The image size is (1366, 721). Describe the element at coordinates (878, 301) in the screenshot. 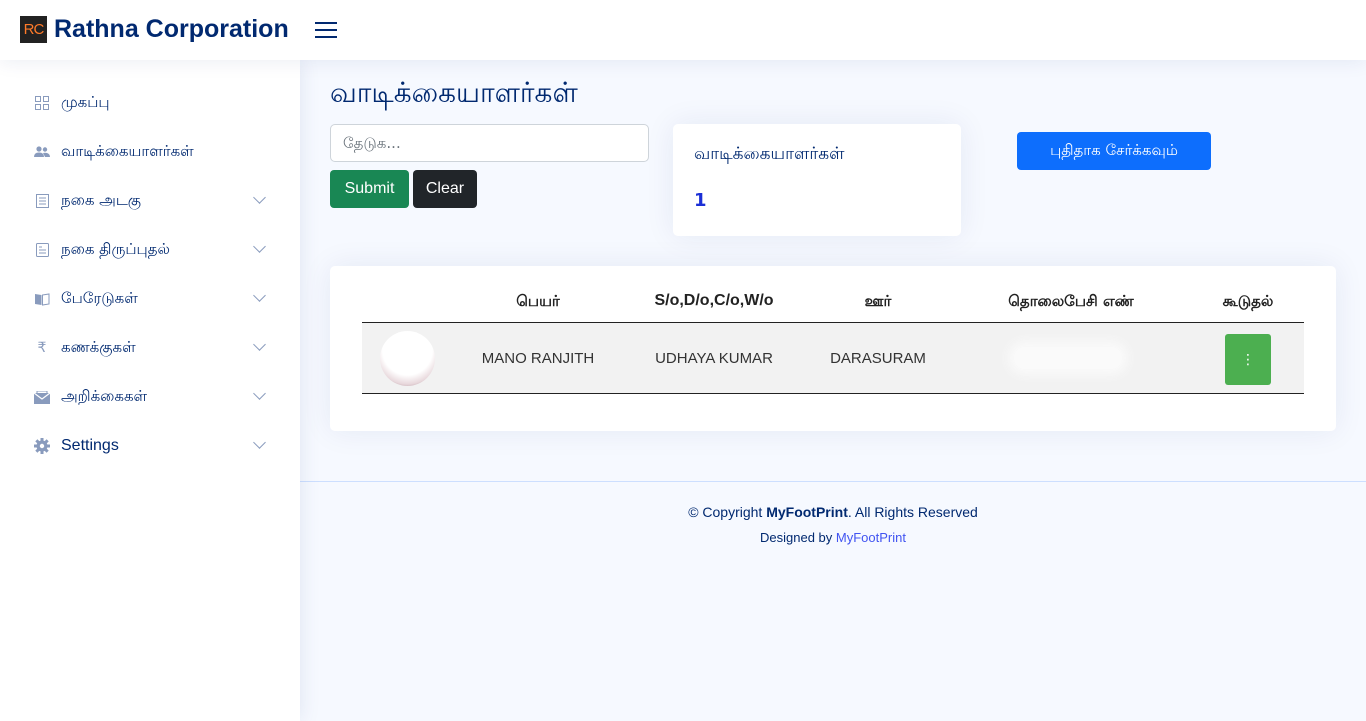

I see `column-header-place: ஊர்` at that location.